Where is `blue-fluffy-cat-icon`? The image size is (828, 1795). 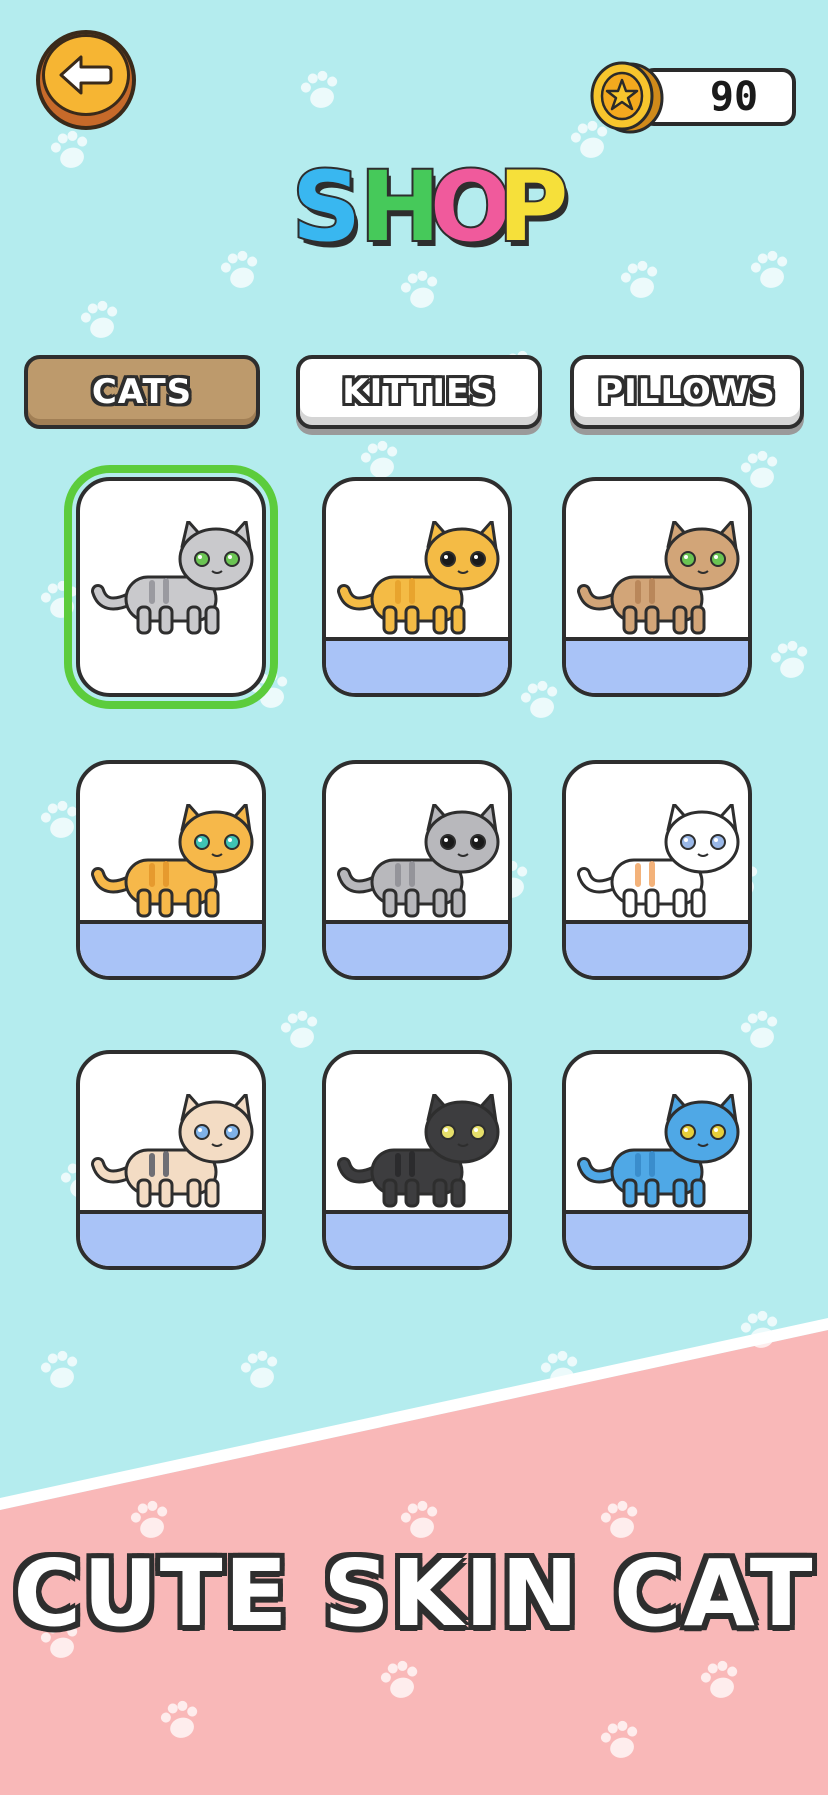
blue-fluffy-cat-icon is located at coordinates (658, 1151).